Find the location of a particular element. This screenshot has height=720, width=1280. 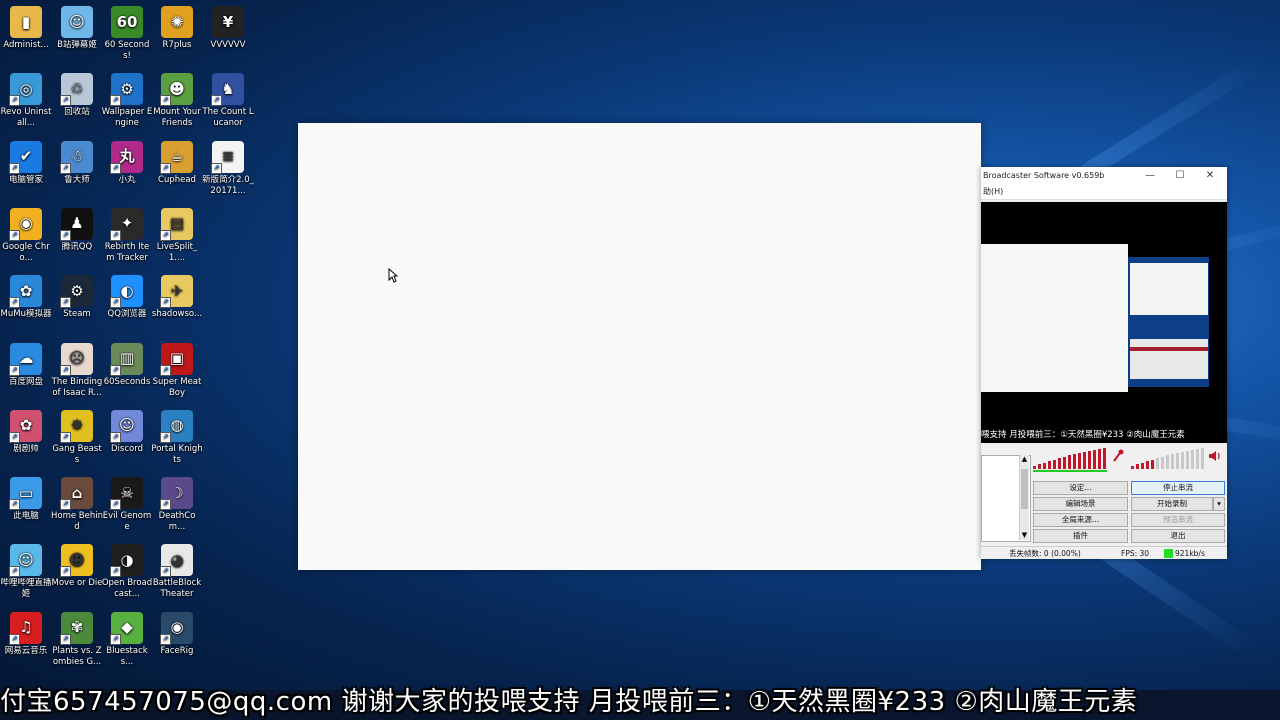

desktop-icon: ✺ R7plus is located at coordinates (177, 28).